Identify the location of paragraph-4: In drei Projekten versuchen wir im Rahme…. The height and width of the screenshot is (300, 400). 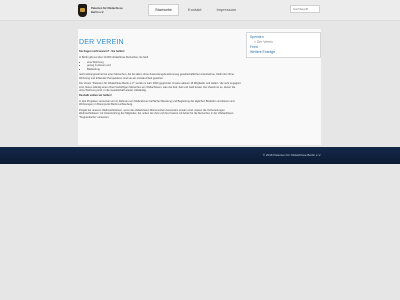
(157, 103).